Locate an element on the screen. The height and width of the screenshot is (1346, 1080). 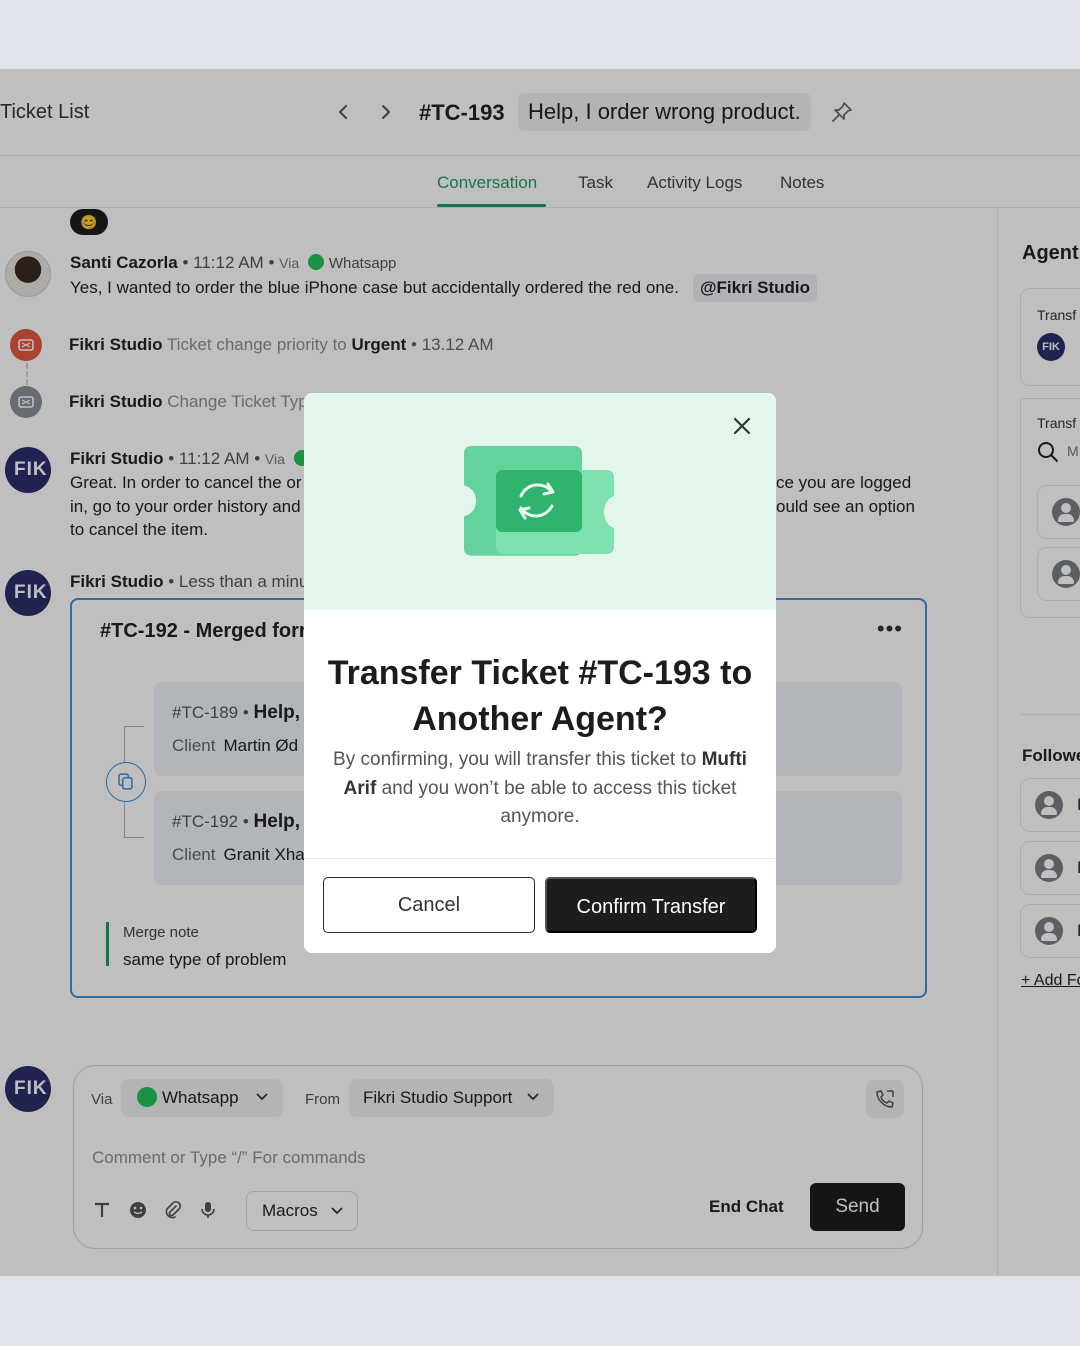
cancel-button: Cancel is located at coordinates (429, 905).